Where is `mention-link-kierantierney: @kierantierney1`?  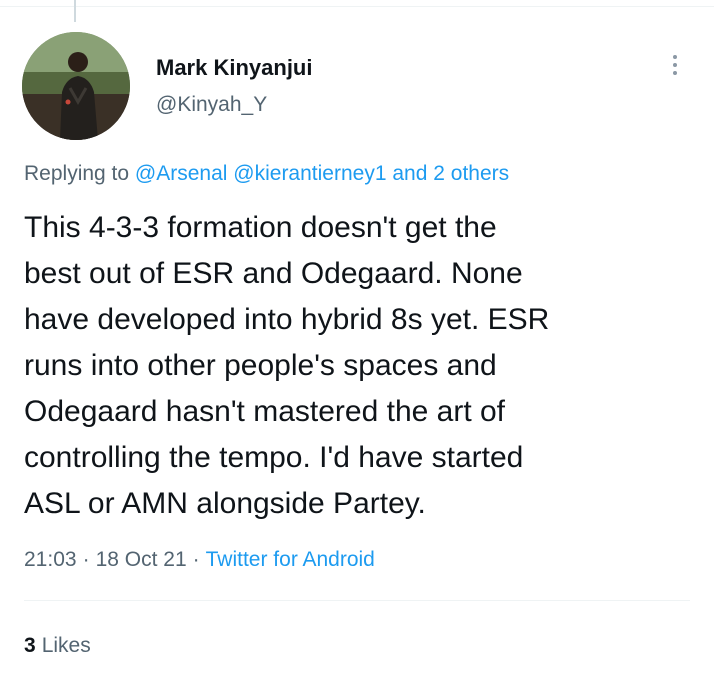 mention-link-kierantierney: @kierantierney1 is located at coordinates (309, 173).